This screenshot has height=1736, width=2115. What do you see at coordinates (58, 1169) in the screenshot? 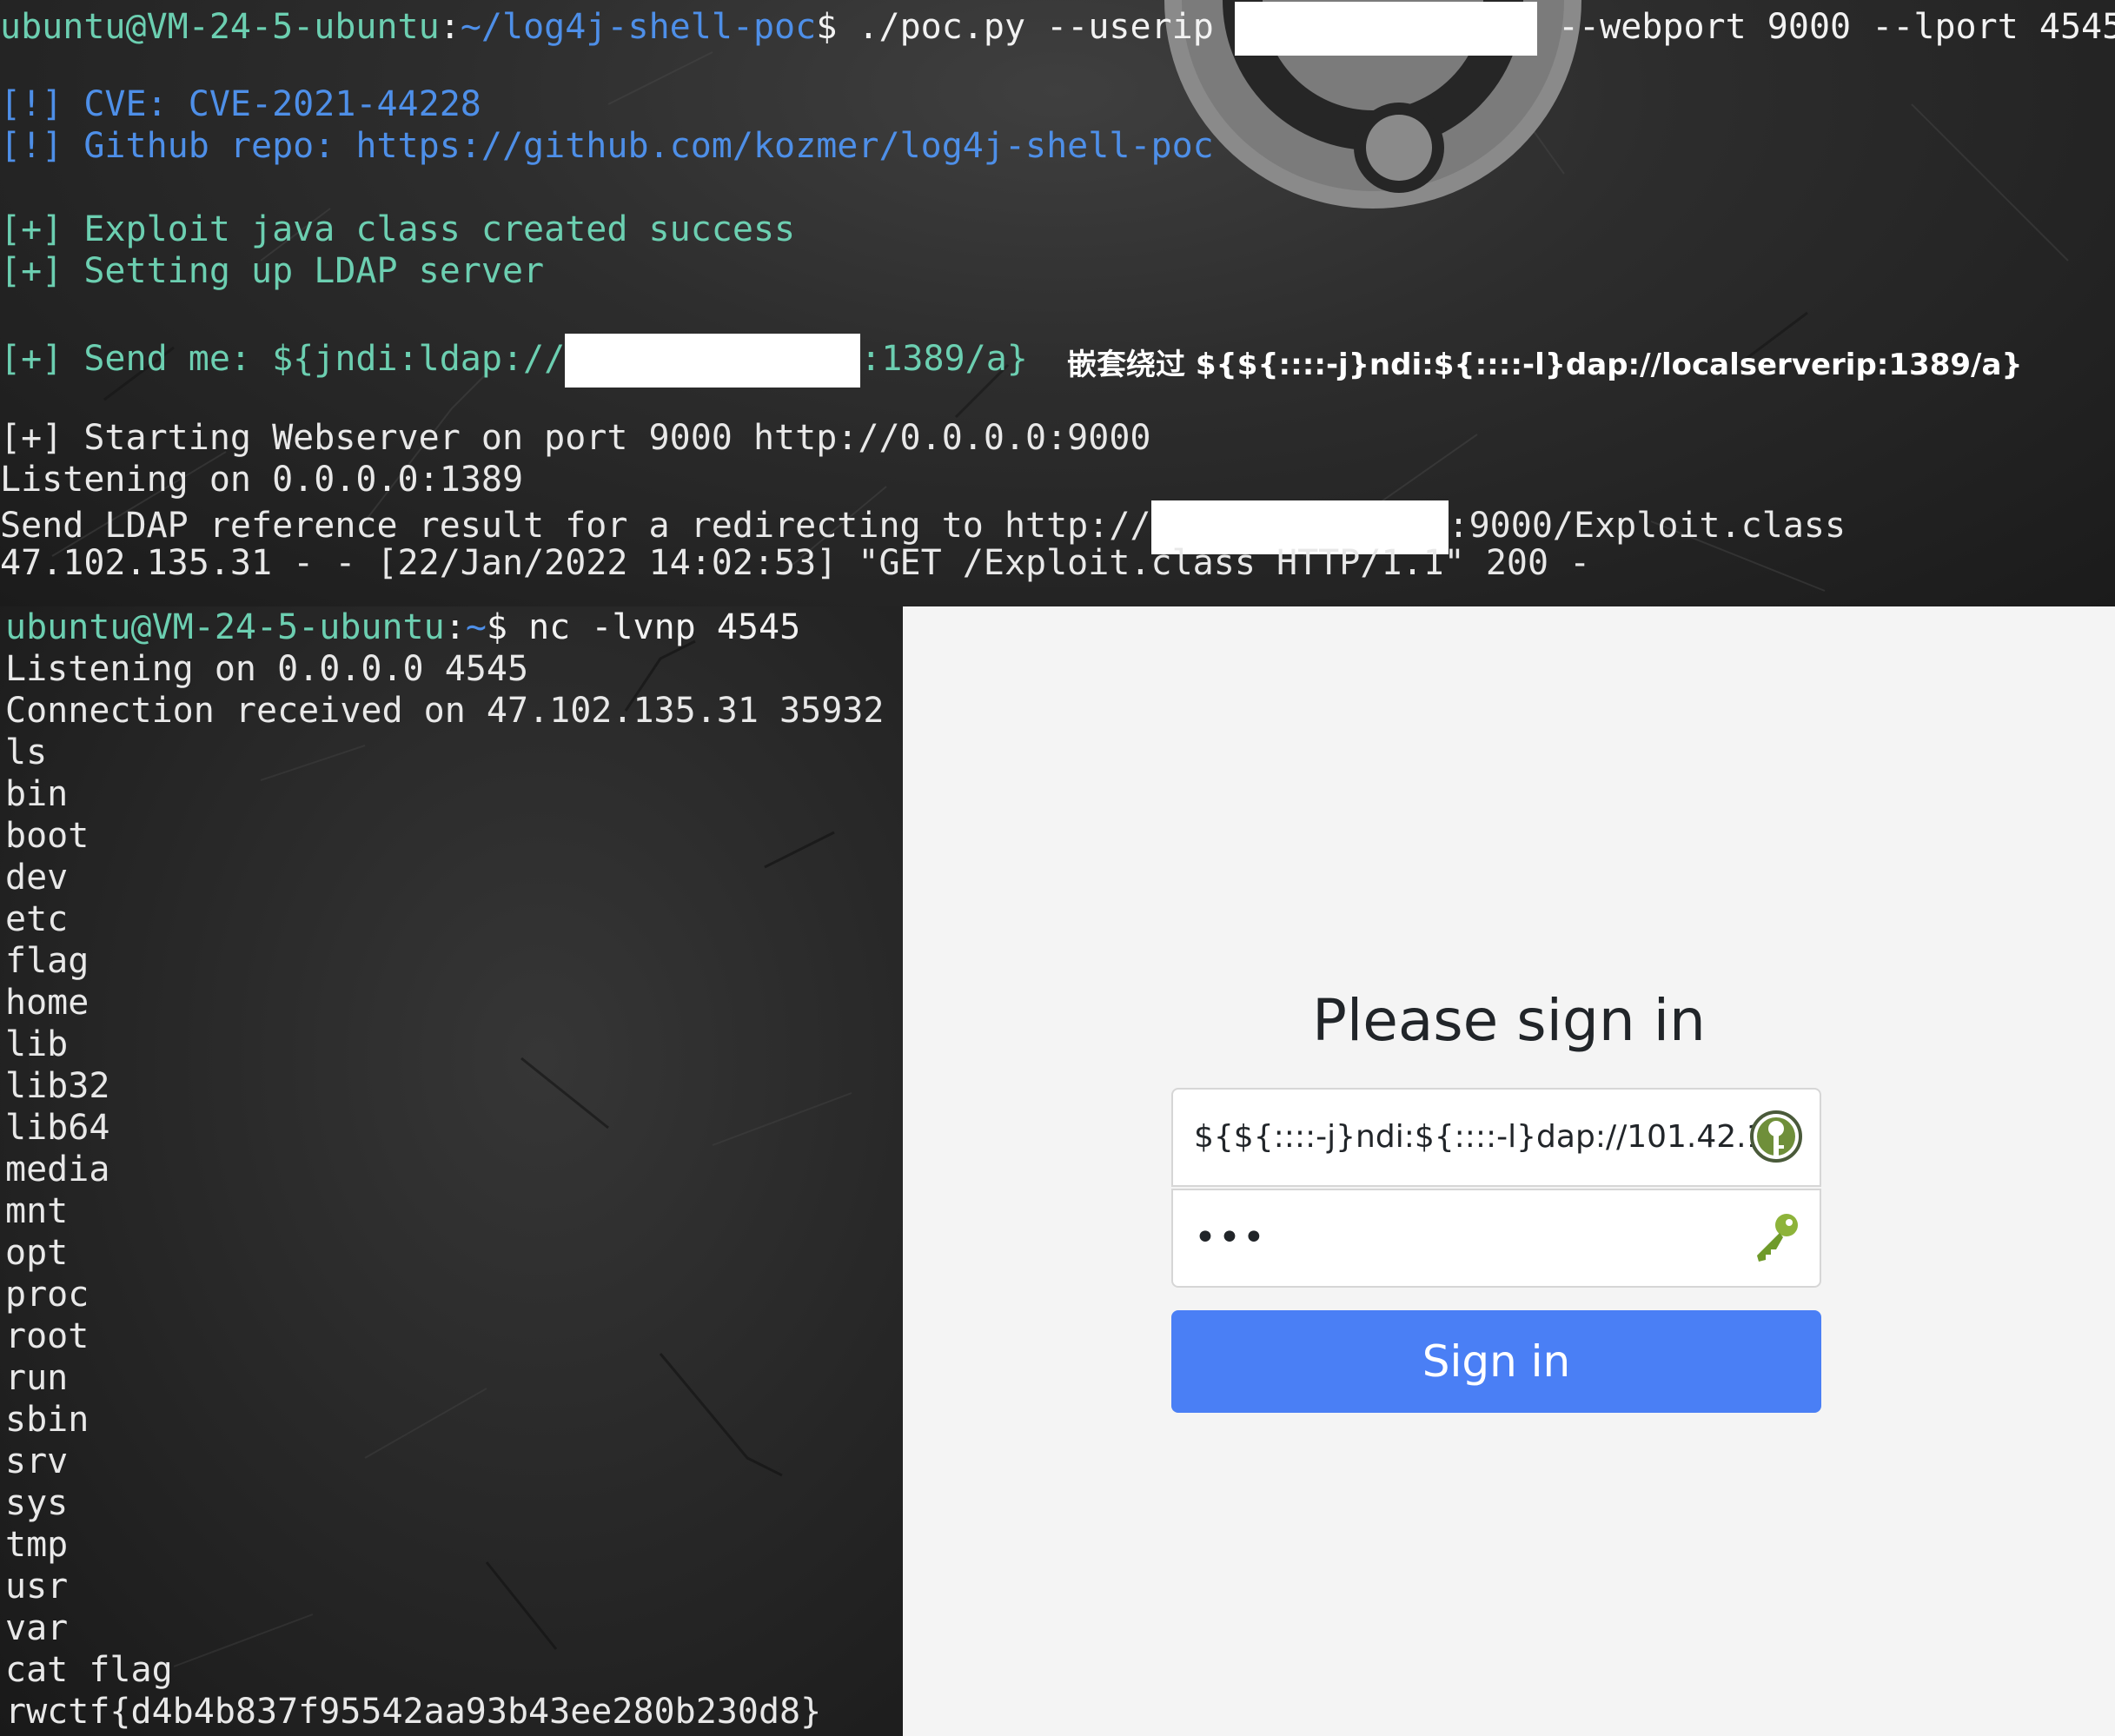
I see `shell-output-line: media` at bounding box center [58, 1169].